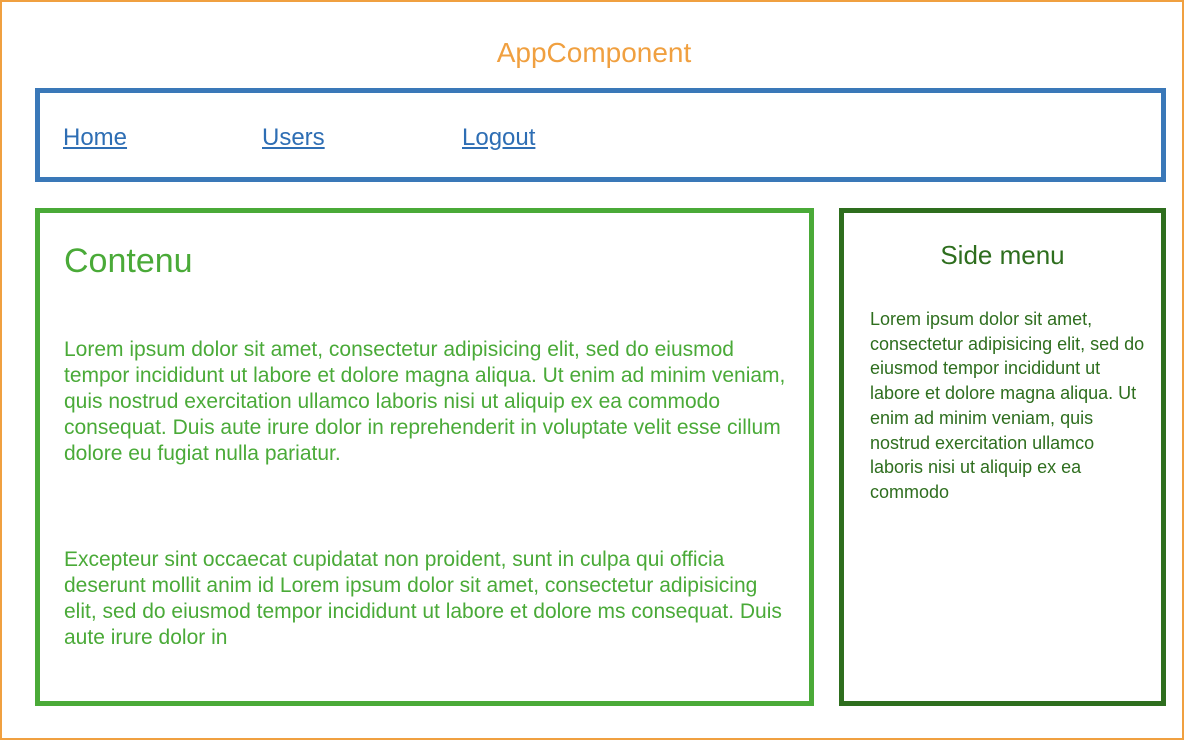 This screenshot has height=740, width=1184. I want to click on app-title: AppComponent, so click(594, 52).